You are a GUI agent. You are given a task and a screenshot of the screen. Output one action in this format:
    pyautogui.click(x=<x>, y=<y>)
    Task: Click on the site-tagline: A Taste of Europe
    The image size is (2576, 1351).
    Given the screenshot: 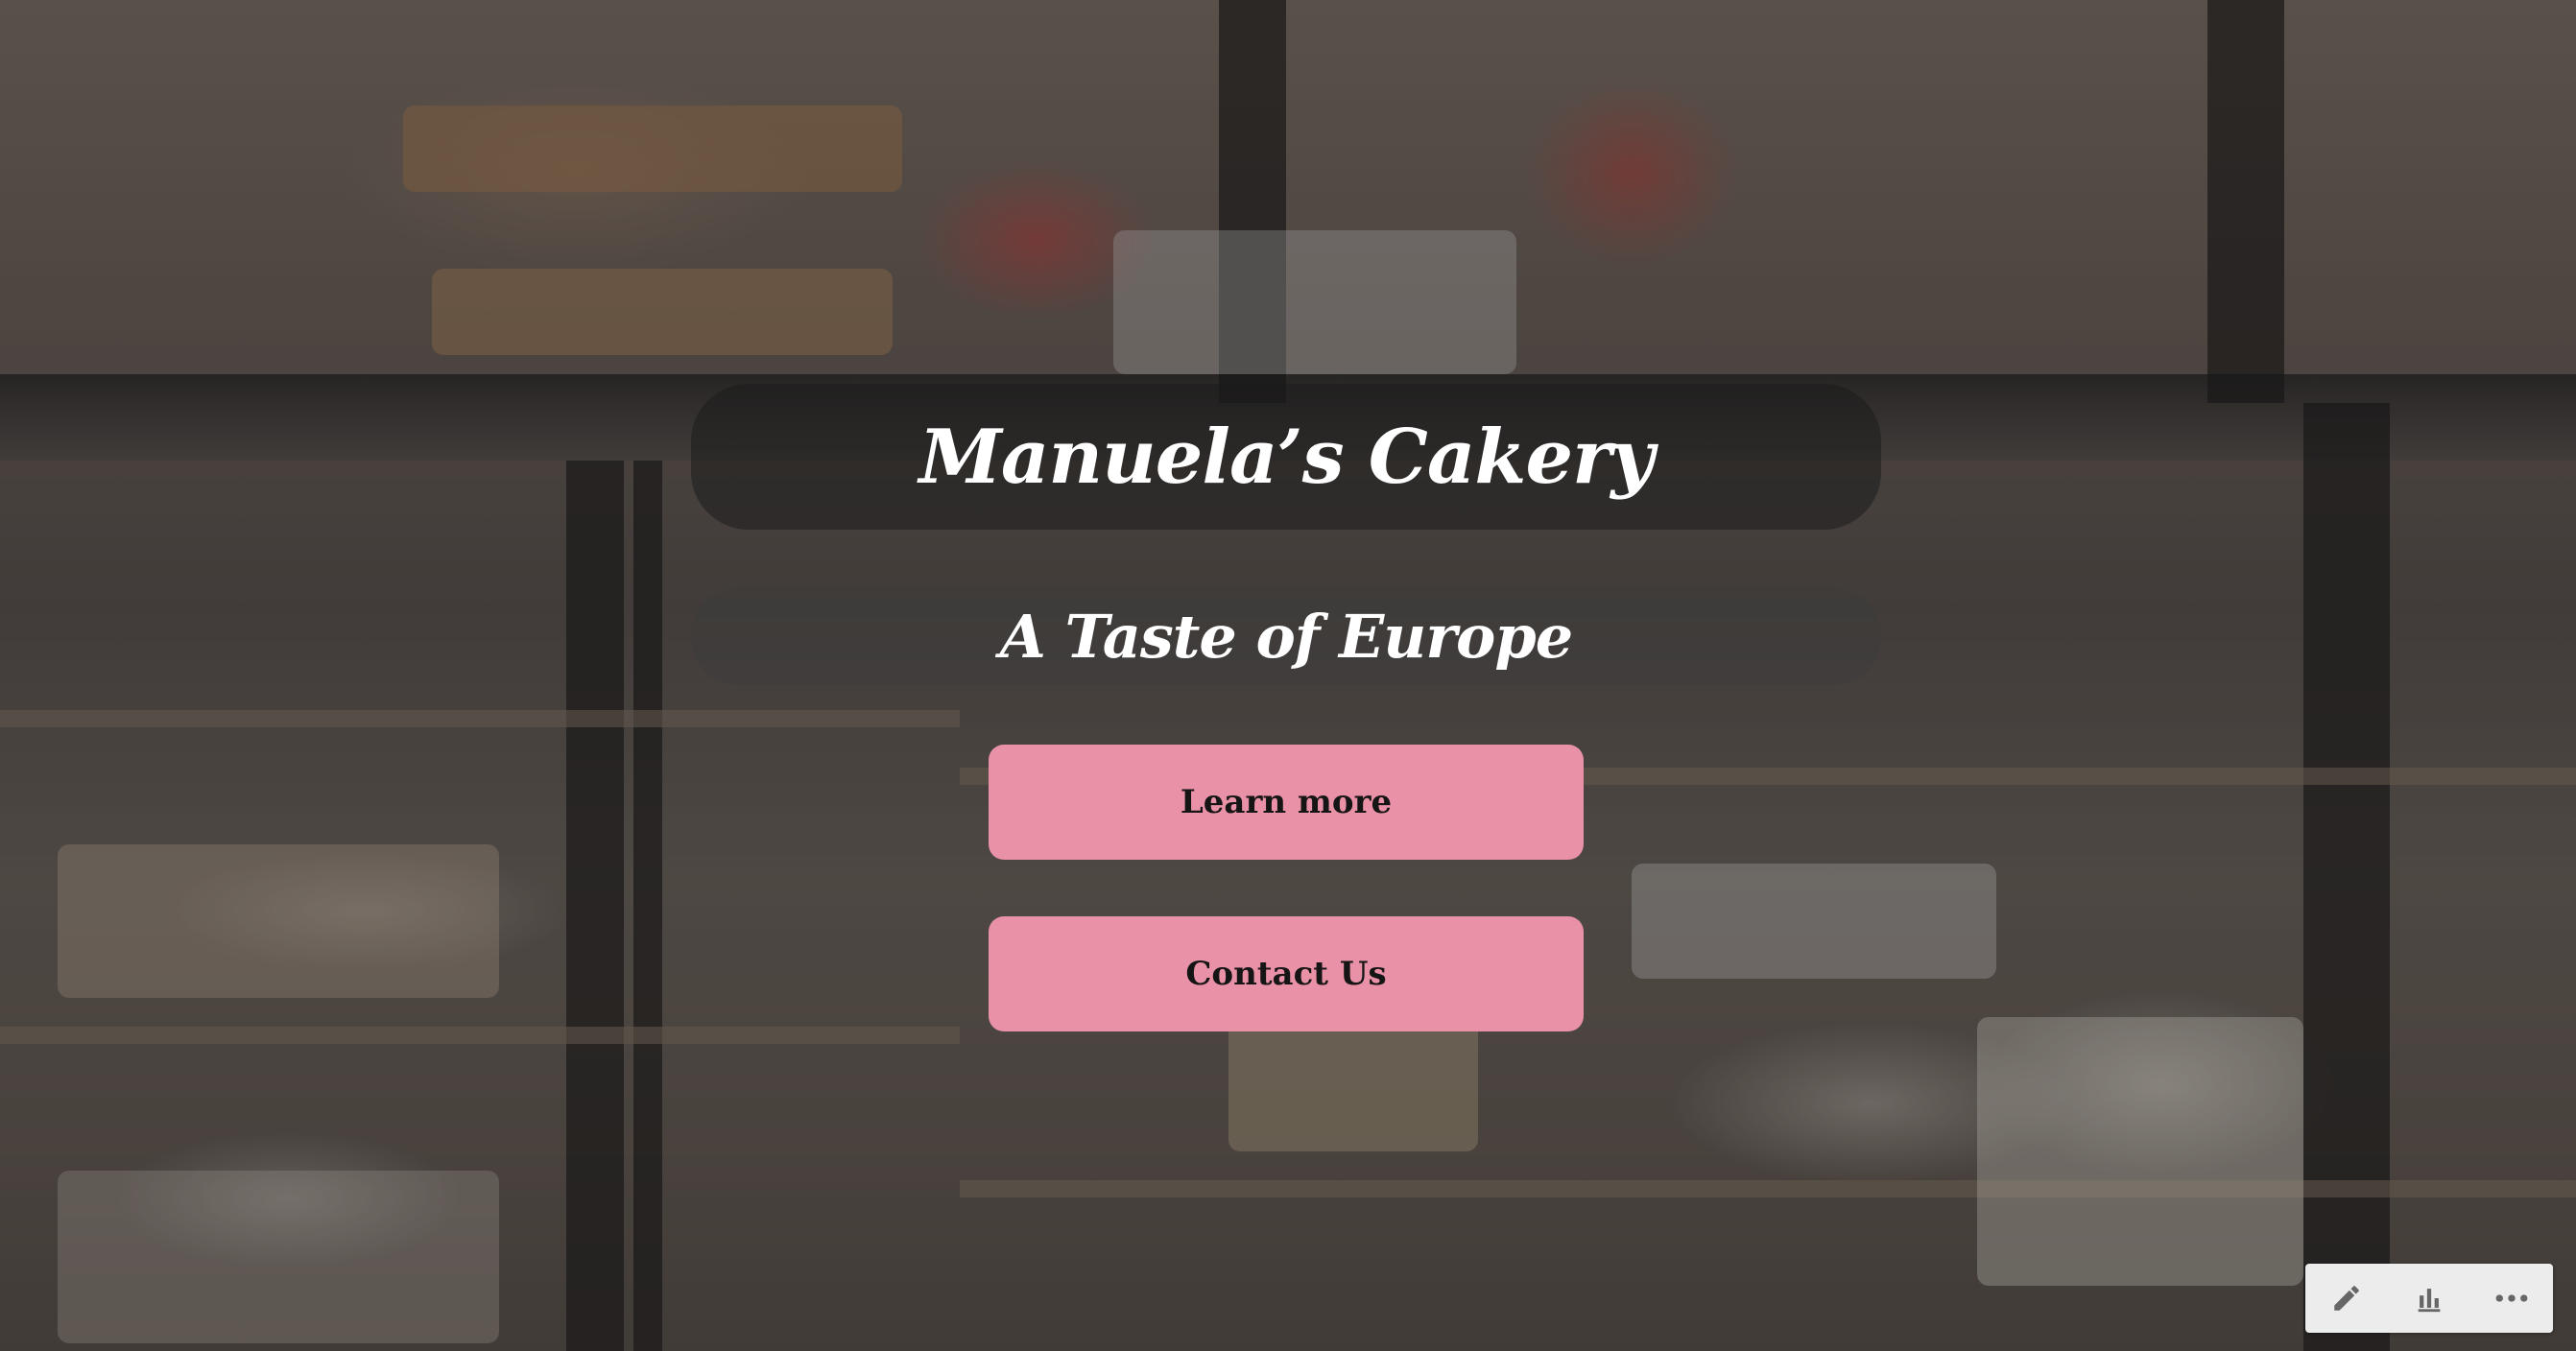 What is the action you would take?
    pyautogui.click(x=1286, y=636)
    